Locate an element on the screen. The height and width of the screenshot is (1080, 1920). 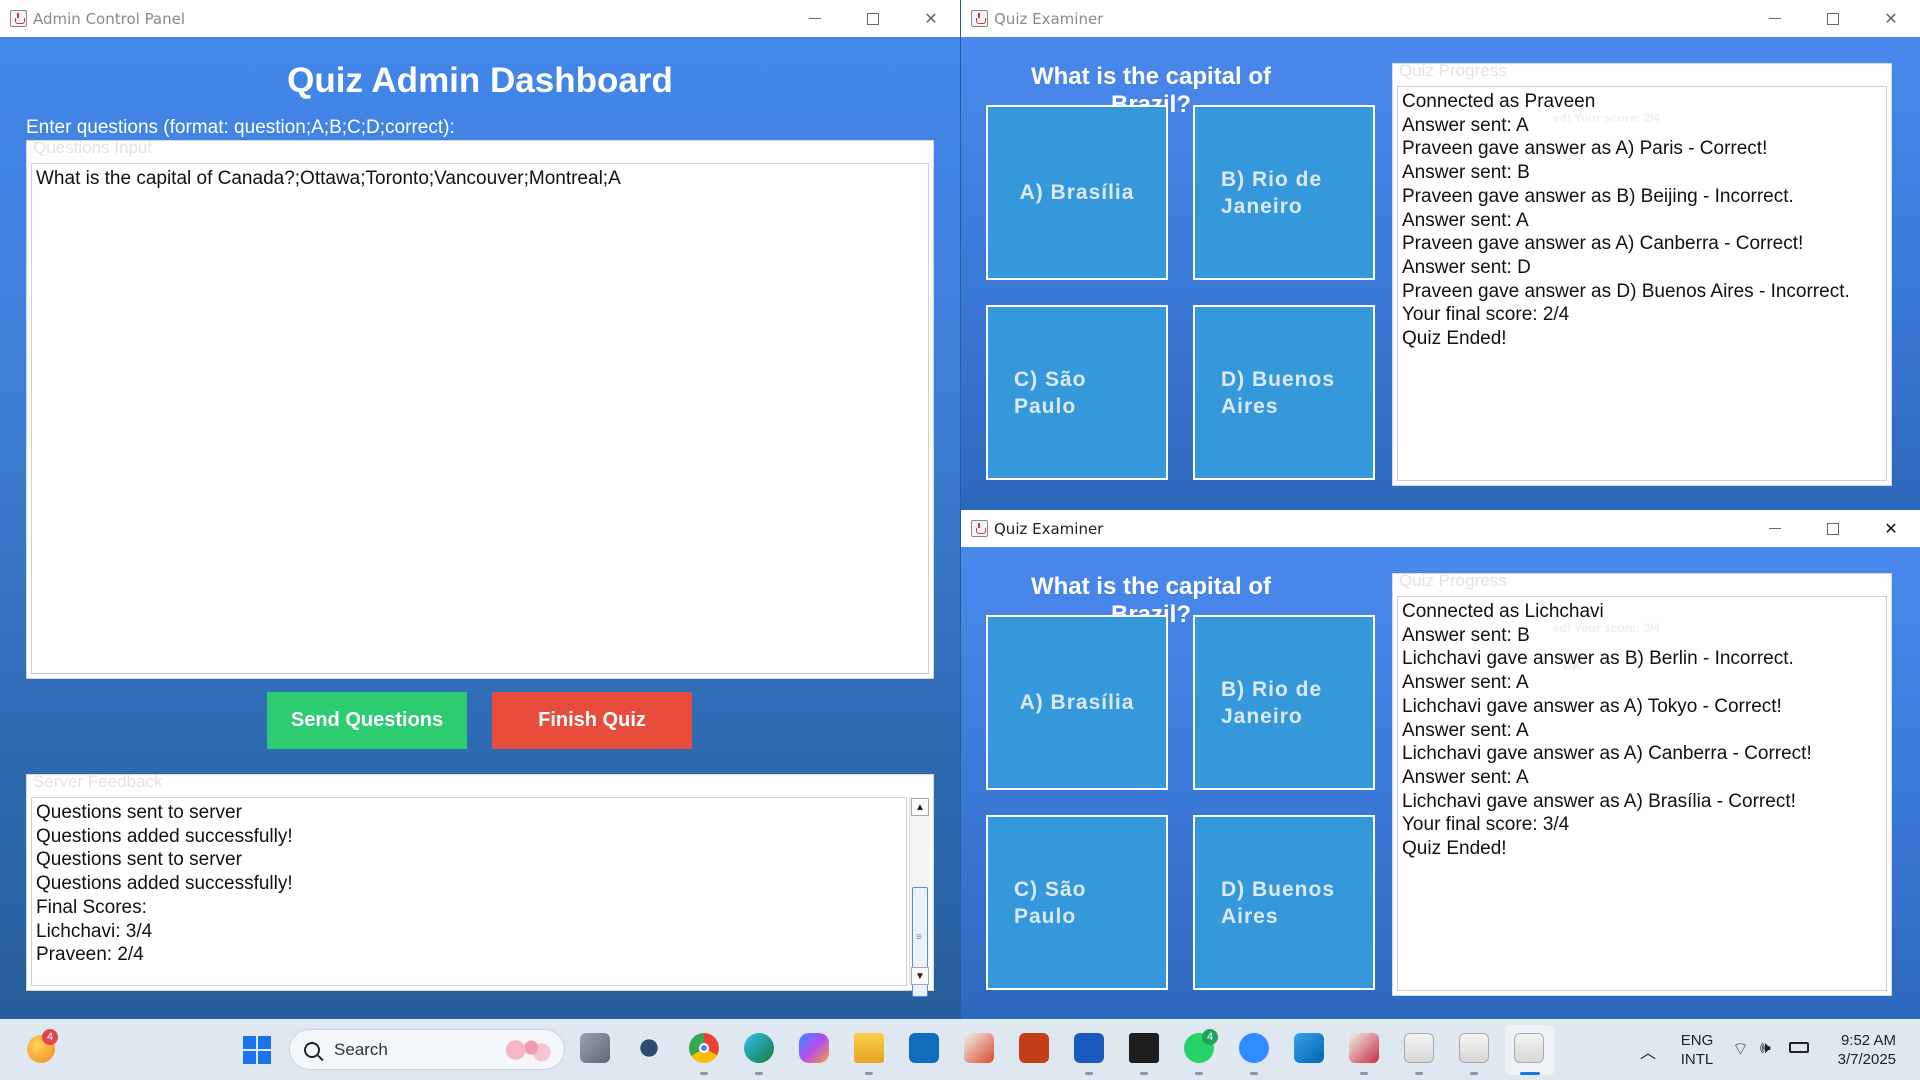
taskbar-search-box: Search is located at coordinates (427, 1049).